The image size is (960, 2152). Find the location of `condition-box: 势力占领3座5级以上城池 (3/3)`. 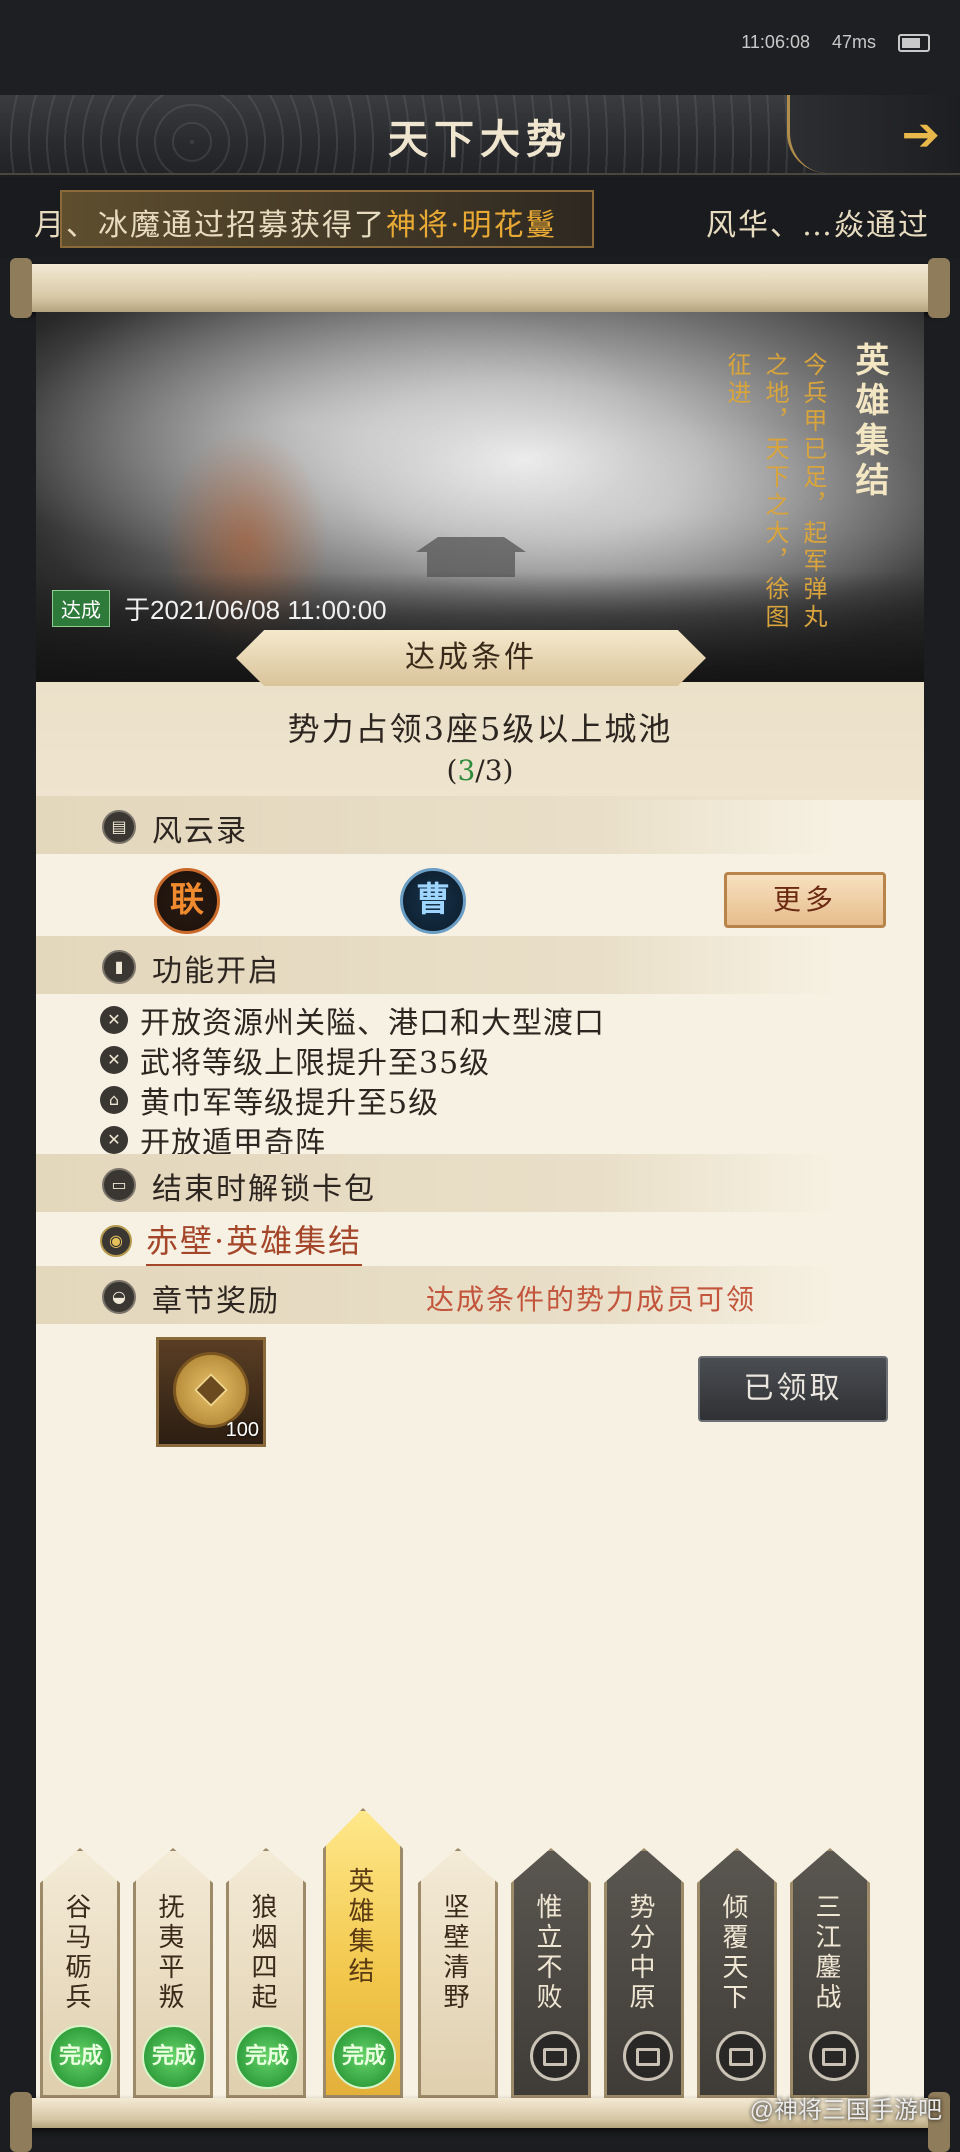

condition-box: 势力占领3座5级以上城池 (3/3) is located at coordinates (480, 741).